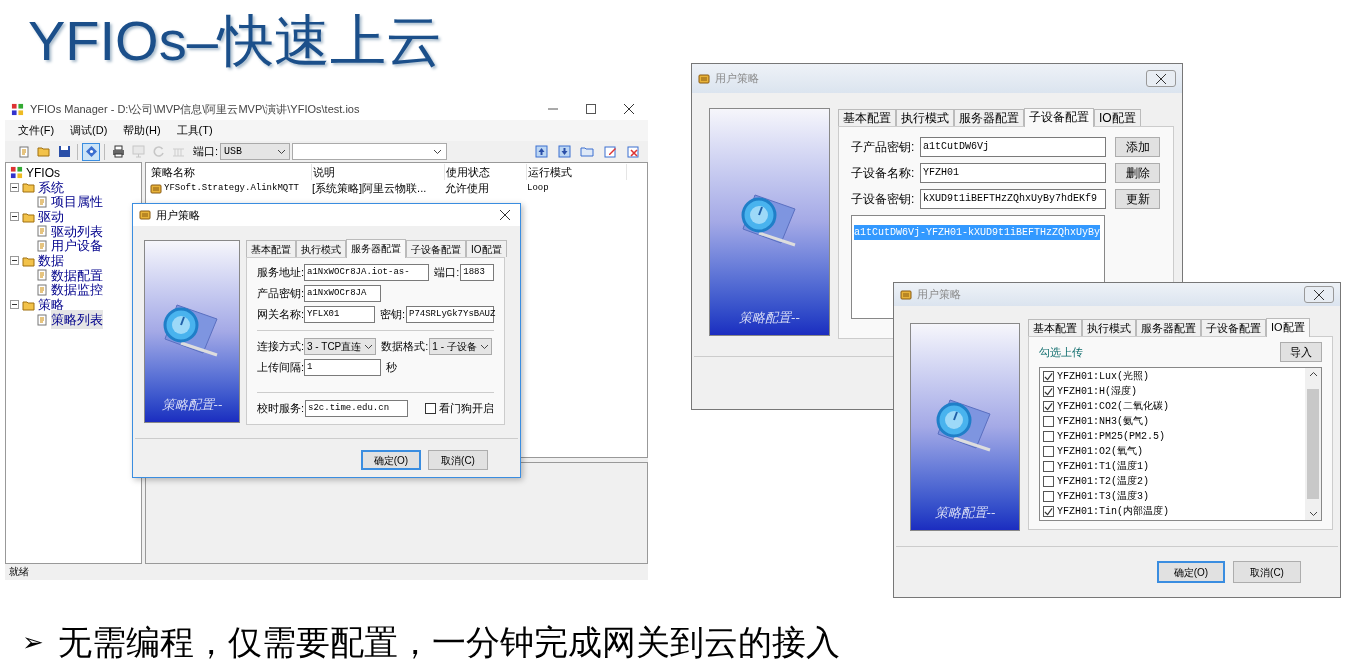 The height and width of the screenshot is (667, 1355). I want to click on input-field: YFZH01, so click(1013, 173).